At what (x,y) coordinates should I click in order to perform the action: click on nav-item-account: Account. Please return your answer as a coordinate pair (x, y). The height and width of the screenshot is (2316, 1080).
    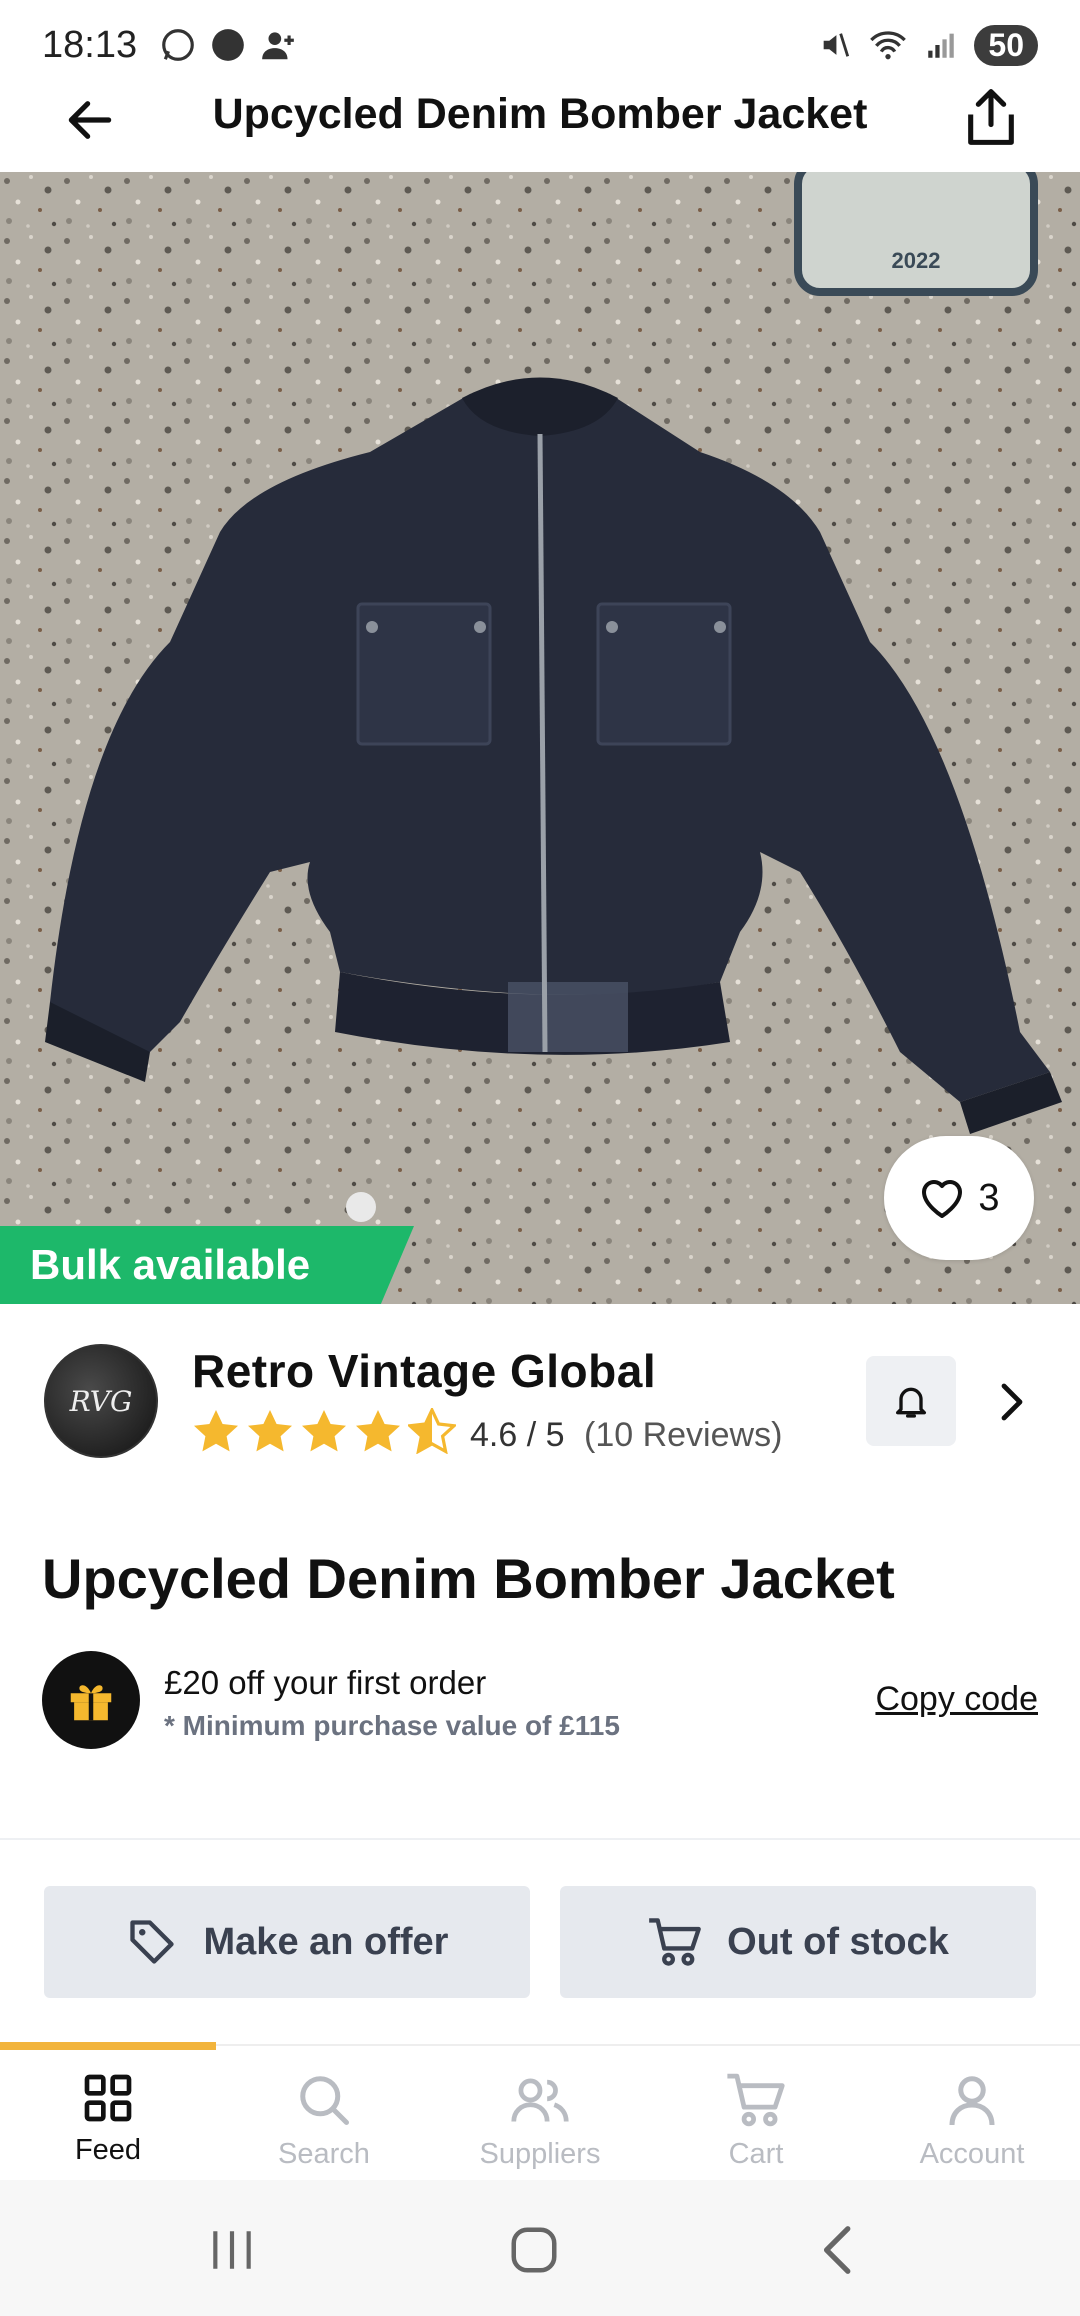
    Looking at the image, I should click on (972, 2115).